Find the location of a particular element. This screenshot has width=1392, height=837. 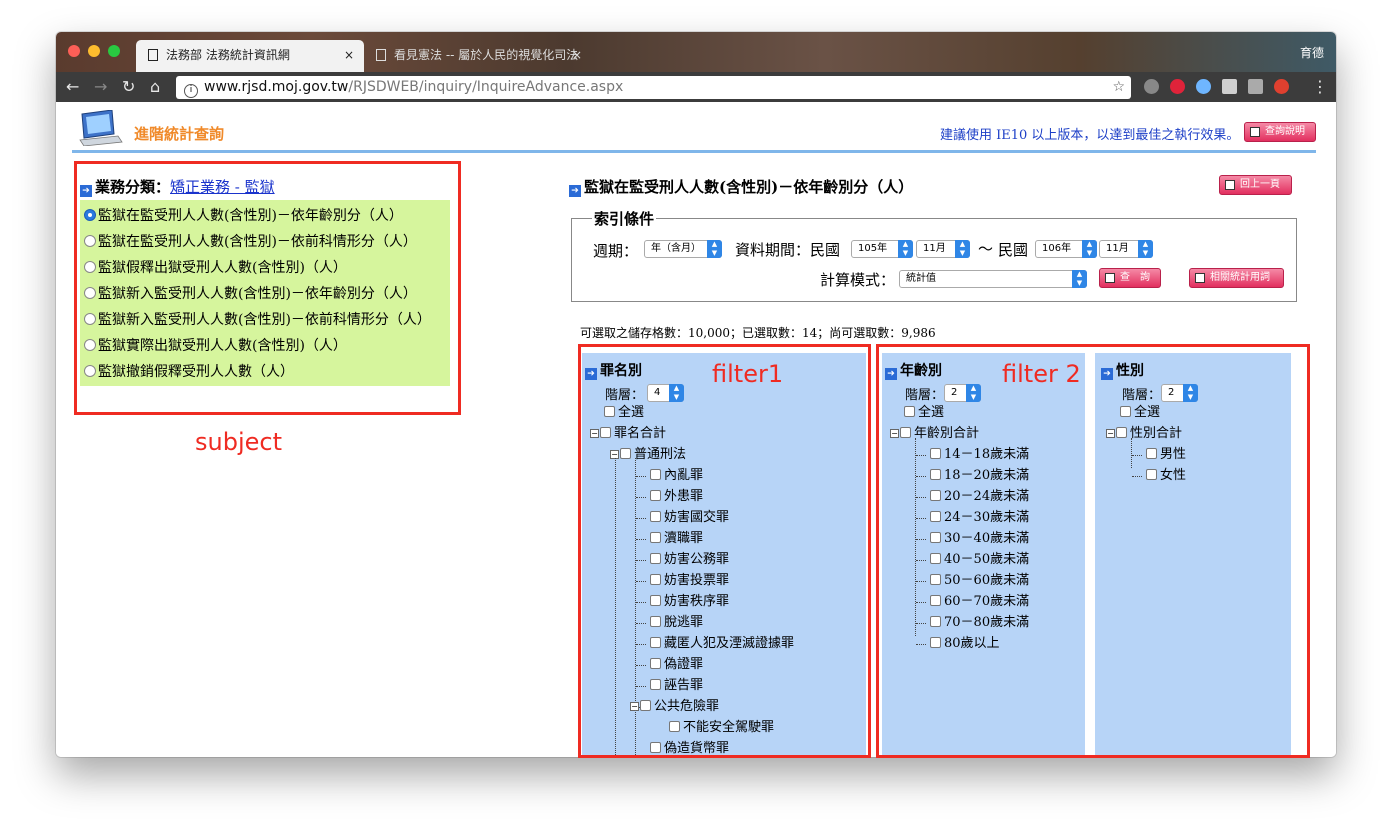

info-icon: i is located at coordinates (191, 91).